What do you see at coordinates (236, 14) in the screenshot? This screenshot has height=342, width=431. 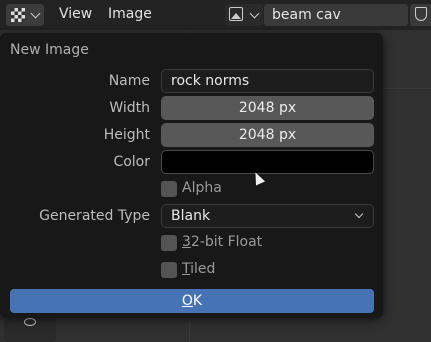 I see `image-browse-icon` at bounding box center [236, 14].